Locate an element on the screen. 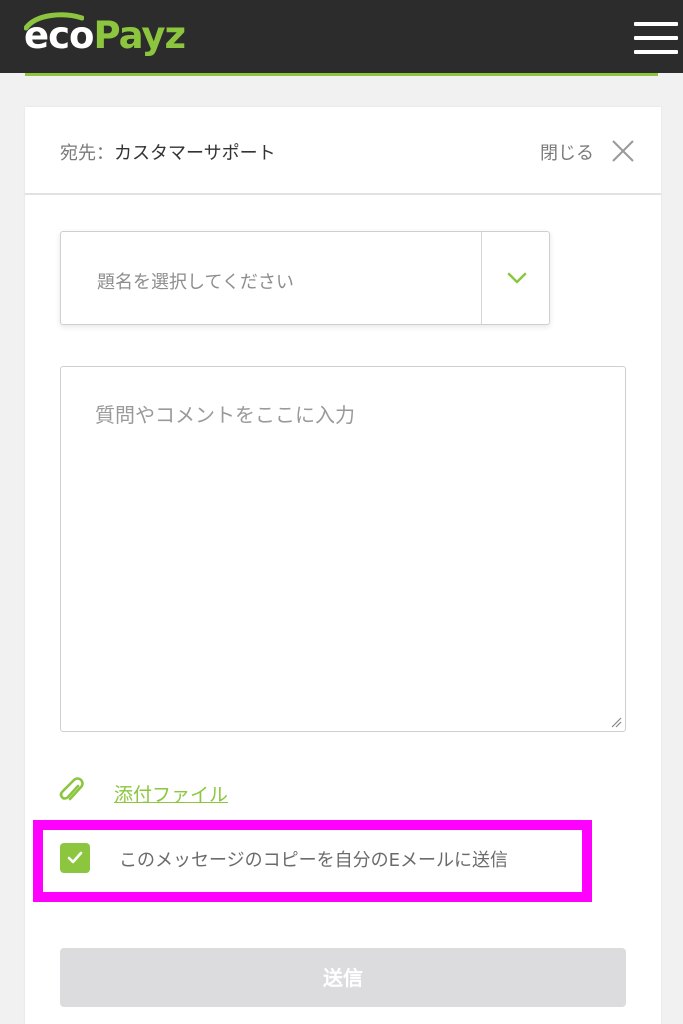 The width and height of the screenshot is (683, 1024). subject-placeholder: 題名を選択してください is located at coordinates (195, 282).